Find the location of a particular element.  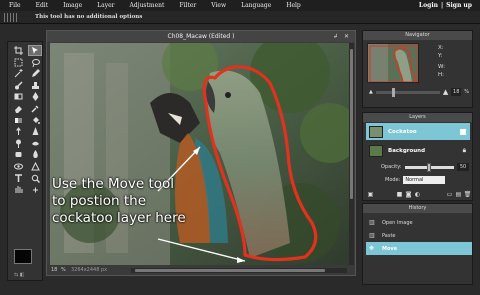

type-icon is located at coordinates (18, 178).